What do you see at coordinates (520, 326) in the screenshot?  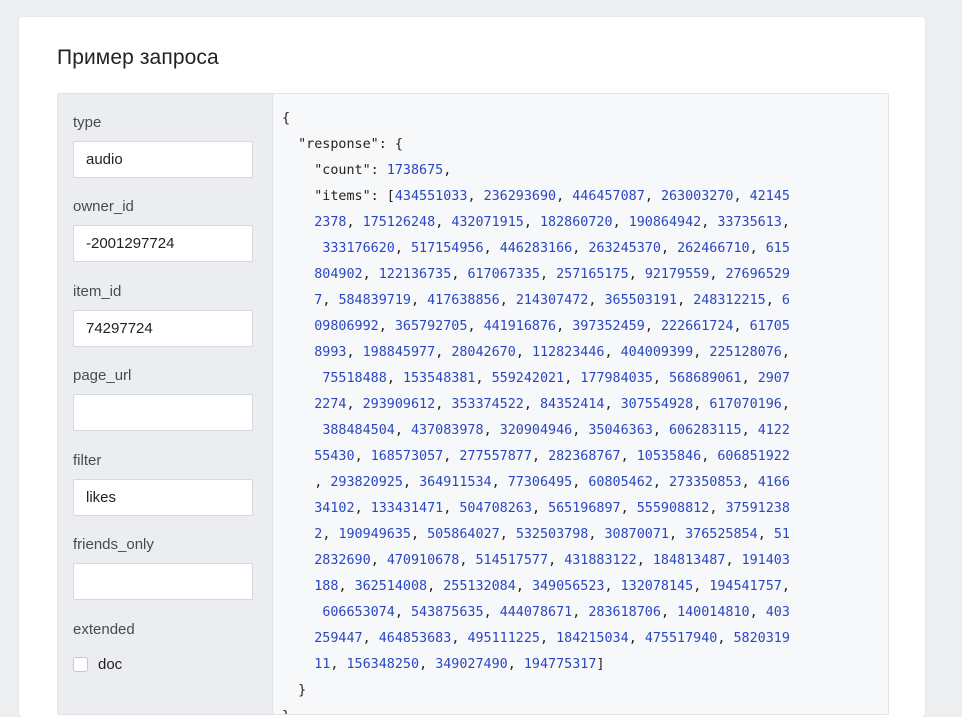 I see `json-number-fragment: 441916876` at bounding box center [520, 326].